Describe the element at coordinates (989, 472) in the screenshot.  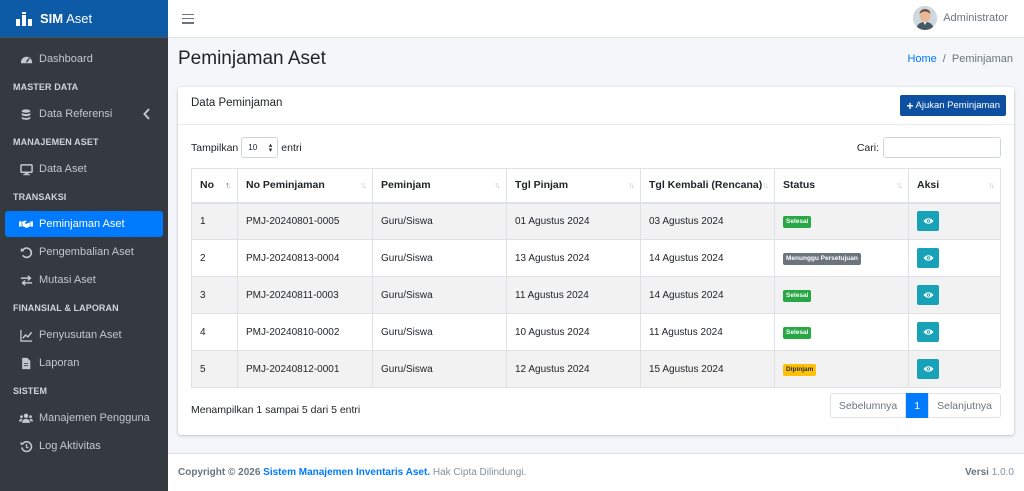
I see `version-info: Versi 1.0.0` at that location.